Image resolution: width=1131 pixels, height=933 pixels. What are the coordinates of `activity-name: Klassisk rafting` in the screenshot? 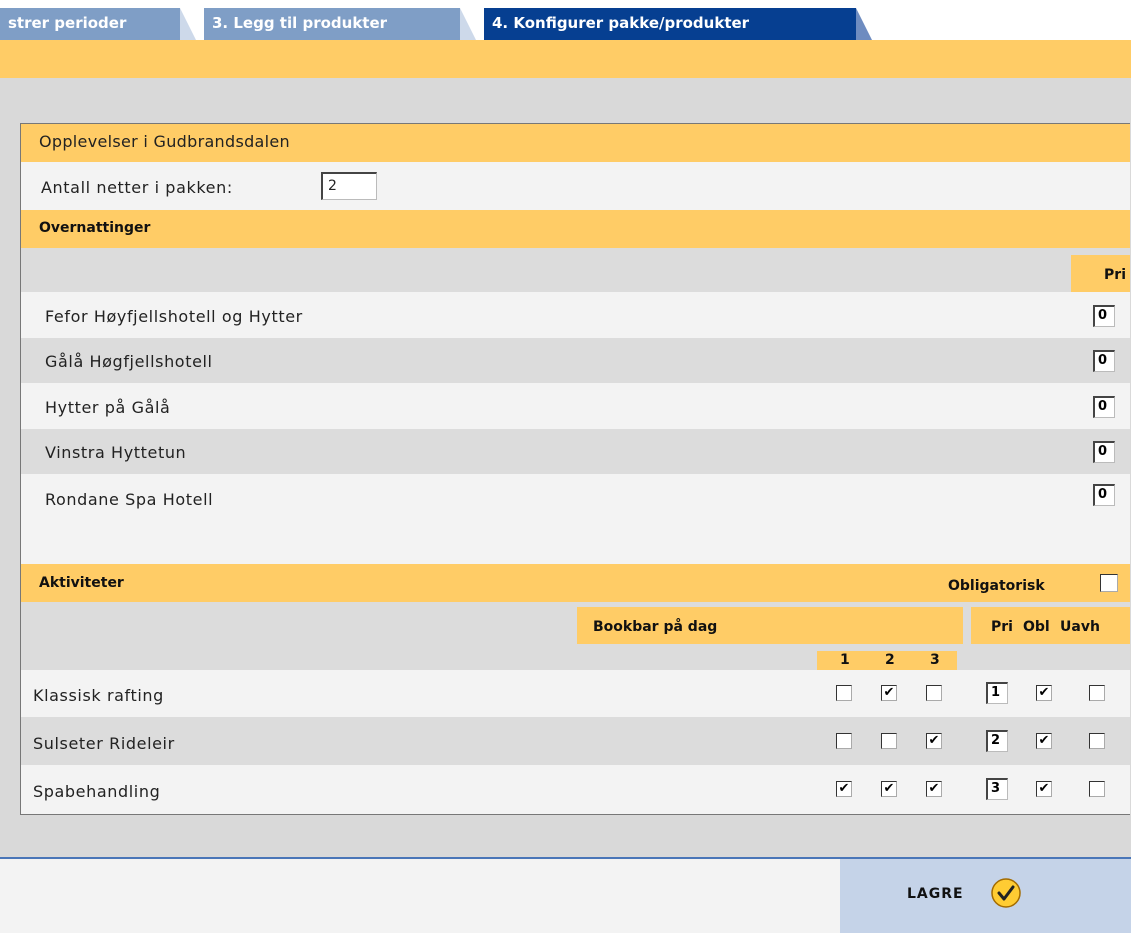 It's located at (98, 695).